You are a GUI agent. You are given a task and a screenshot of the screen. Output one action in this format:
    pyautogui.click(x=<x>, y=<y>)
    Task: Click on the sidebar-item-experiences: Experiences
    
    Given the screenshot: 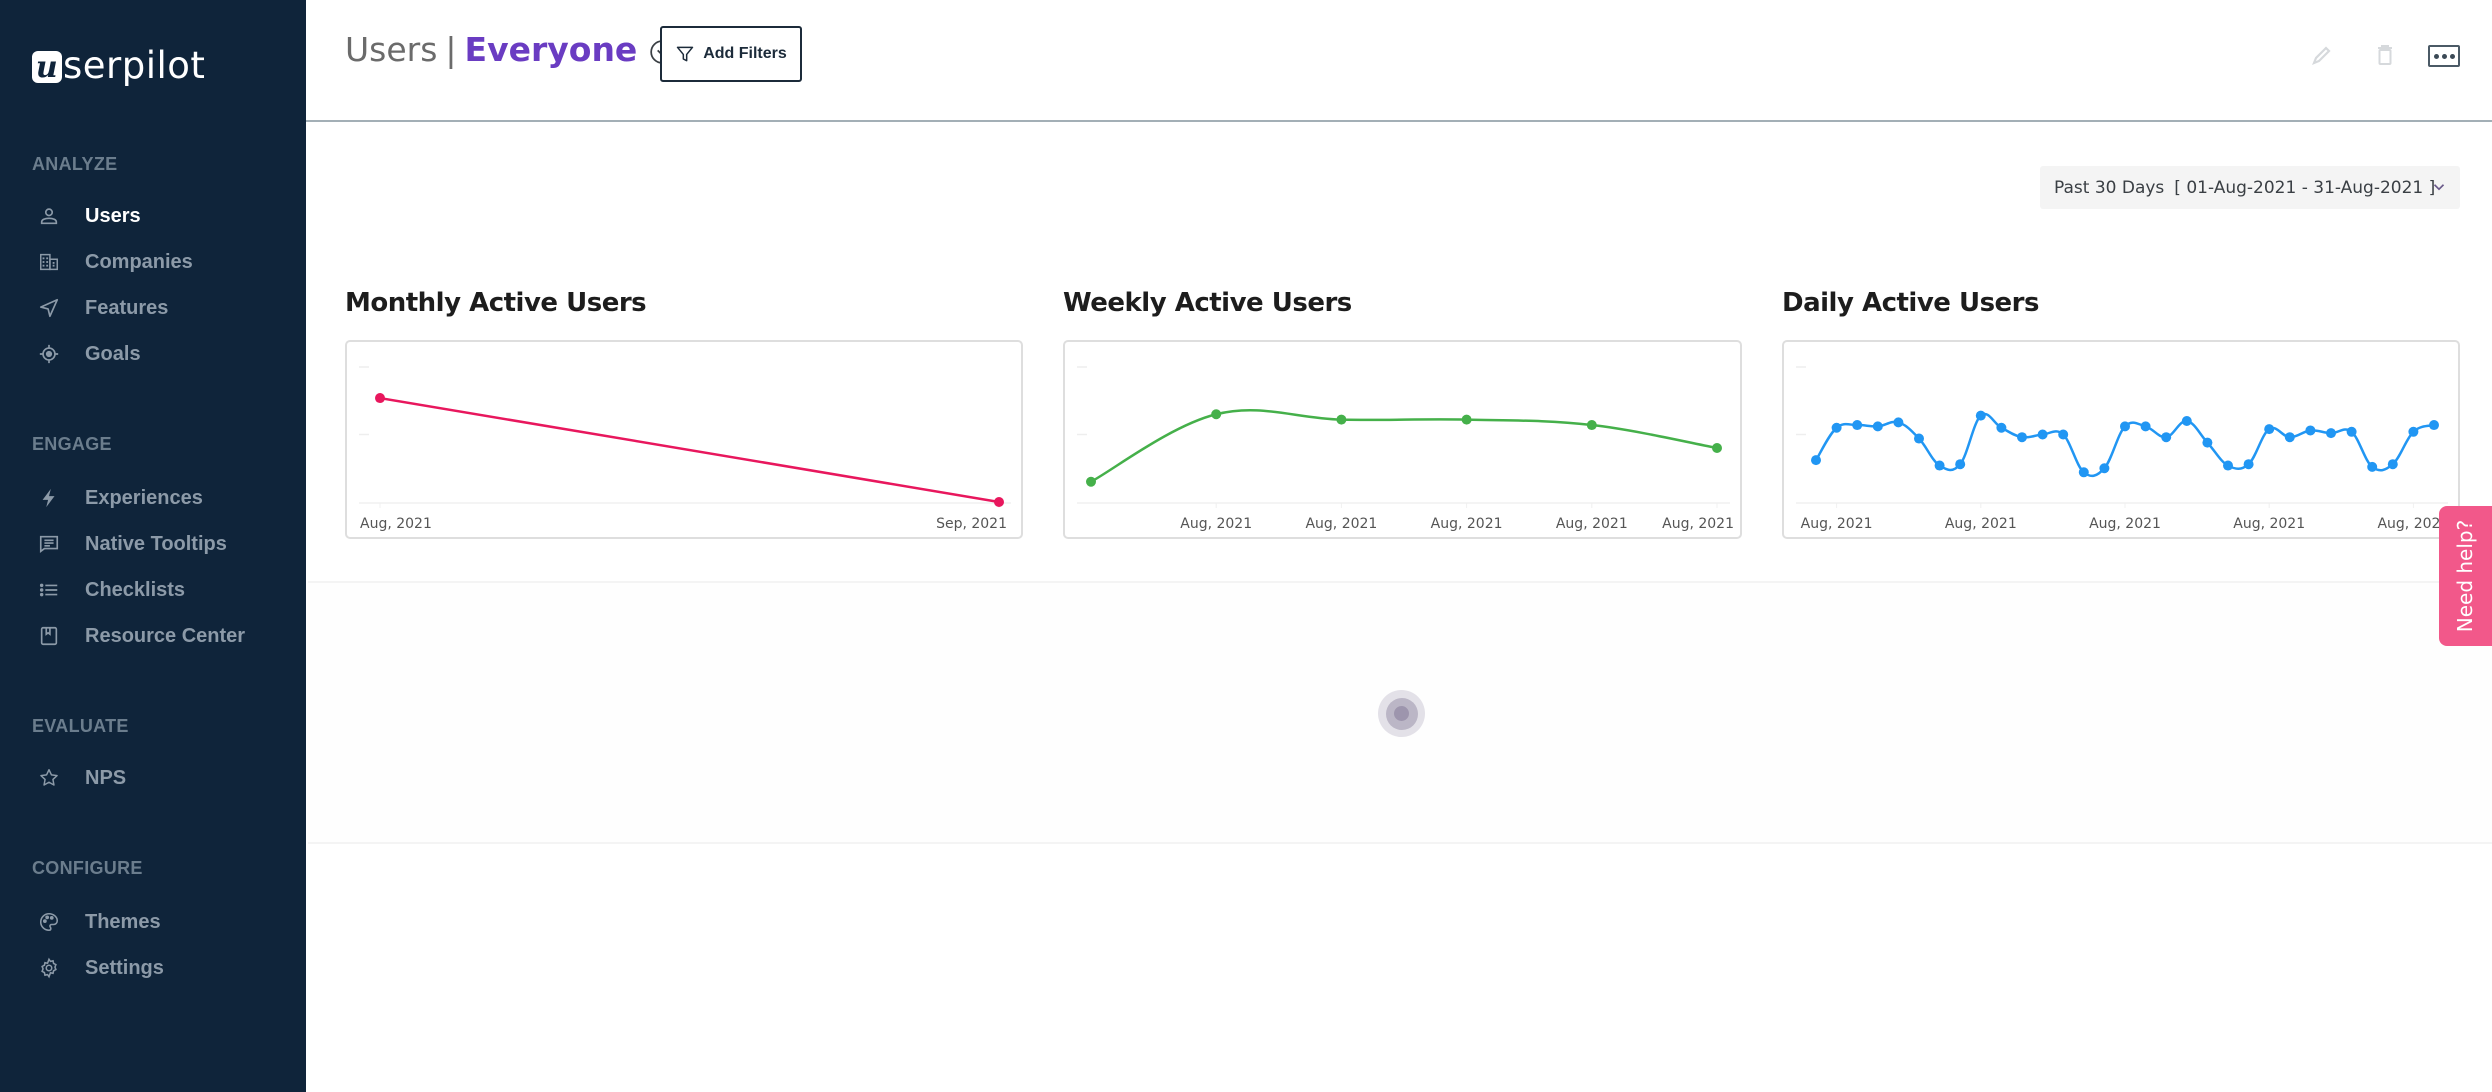 What is the action you would take?
    pyautogui.click(x=153, y=498)
    